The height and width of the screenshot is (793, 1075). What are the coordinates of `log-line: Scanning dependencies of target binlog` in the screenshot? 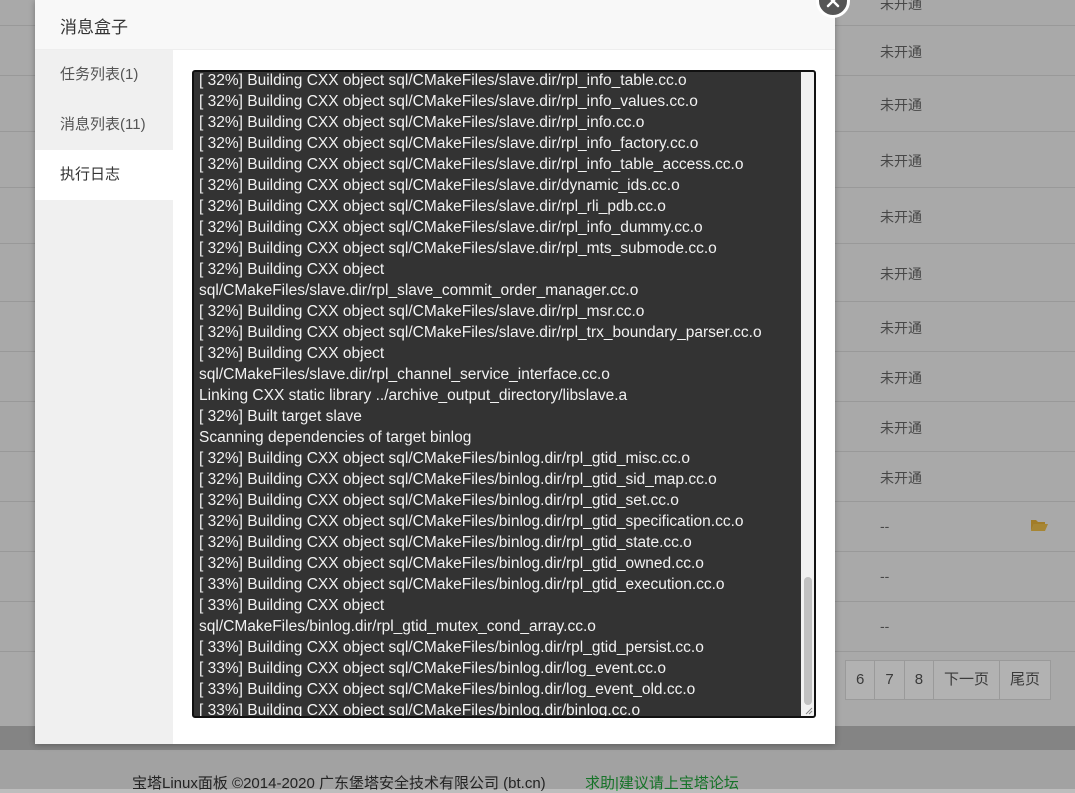 It's located at (335, 437).